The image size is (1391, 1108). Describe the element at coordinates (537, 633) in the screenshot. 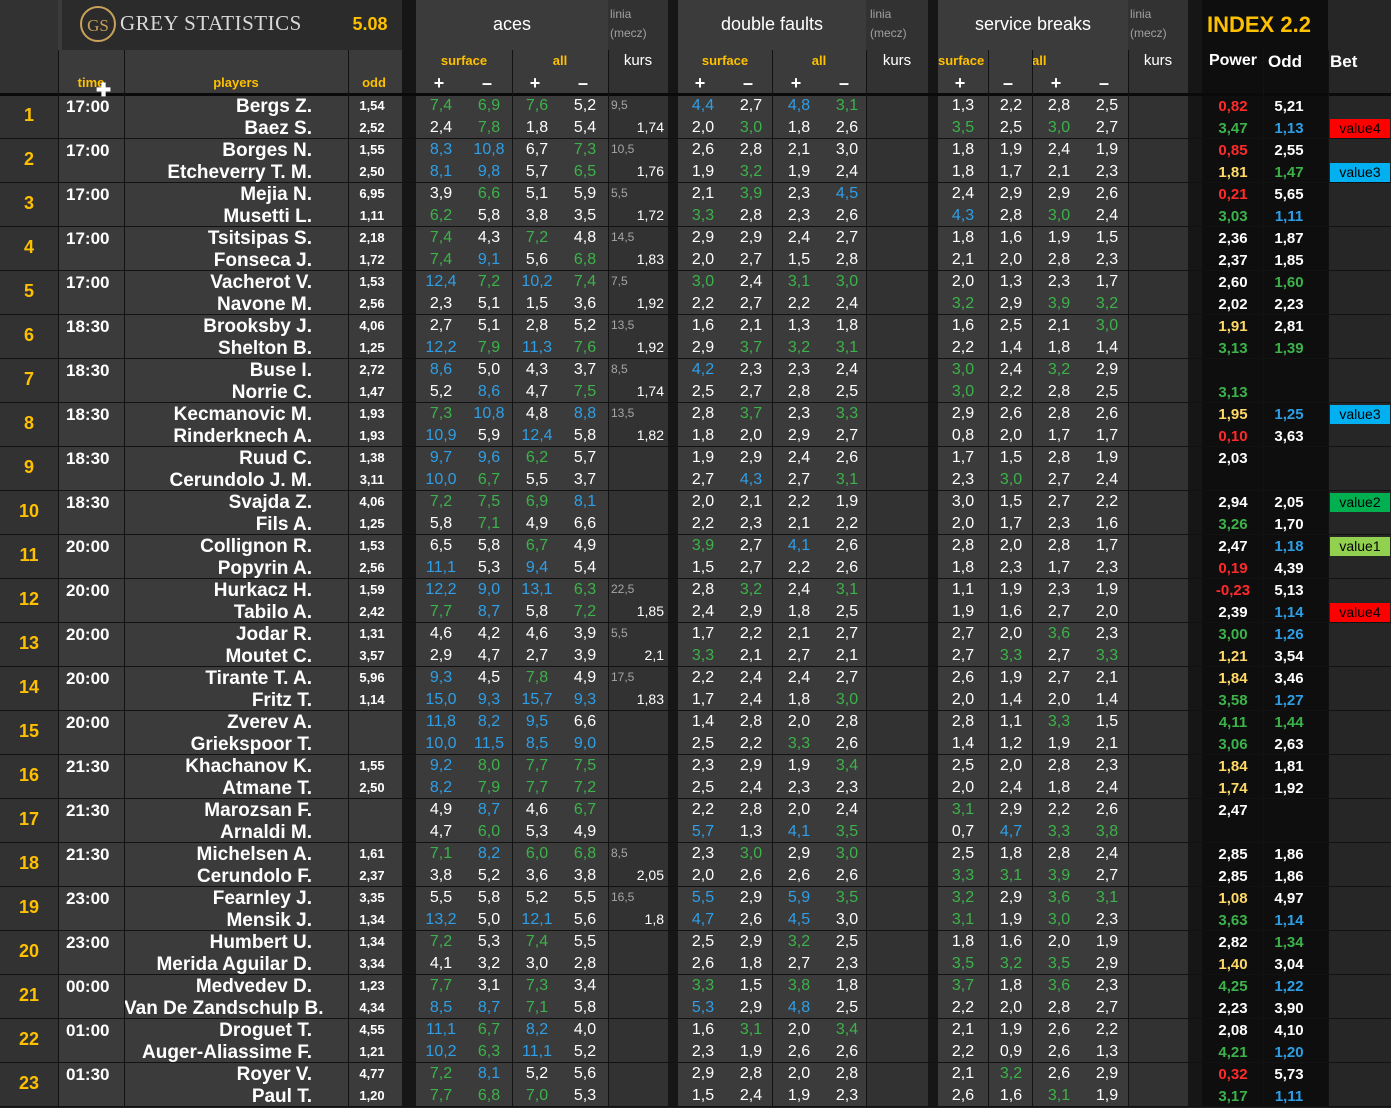

I see `aces-stat-plus: 4,6` at that location.